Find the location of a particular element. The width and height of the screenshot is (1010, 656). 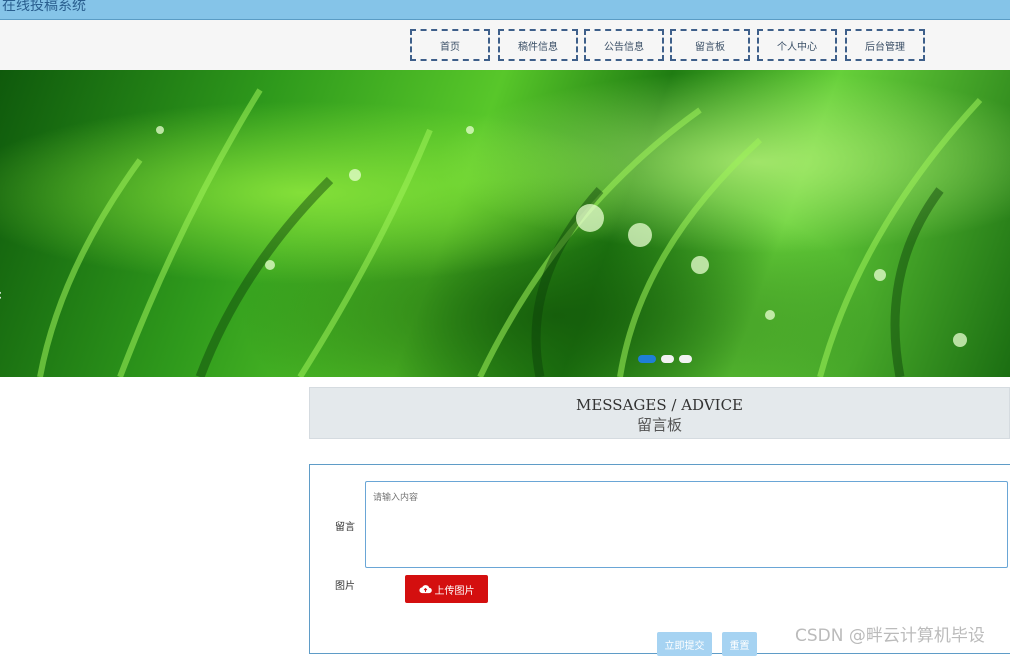

section-header: MESSAGES / ADVICE 留言板 is located at coordinates (659, 413).